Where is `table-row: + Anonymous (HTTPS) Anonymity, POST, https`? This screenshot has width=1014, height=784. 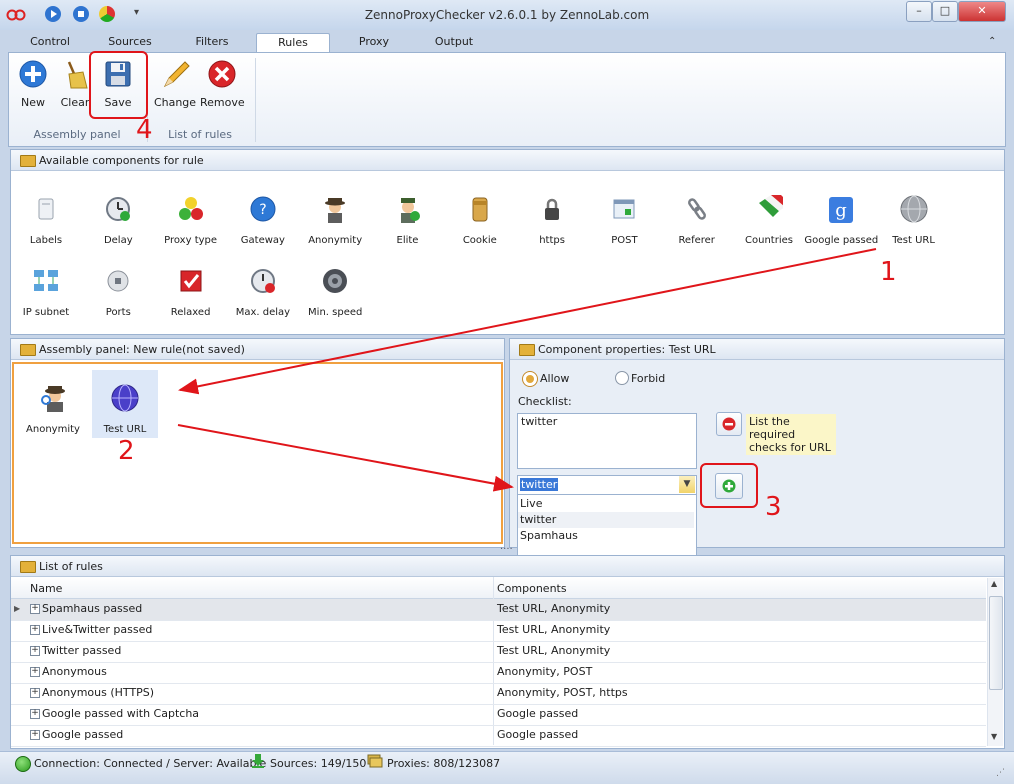 table-row: + Anonymous (HTTPS) Anonymity, POST, https is located at coordinates (498, 694).